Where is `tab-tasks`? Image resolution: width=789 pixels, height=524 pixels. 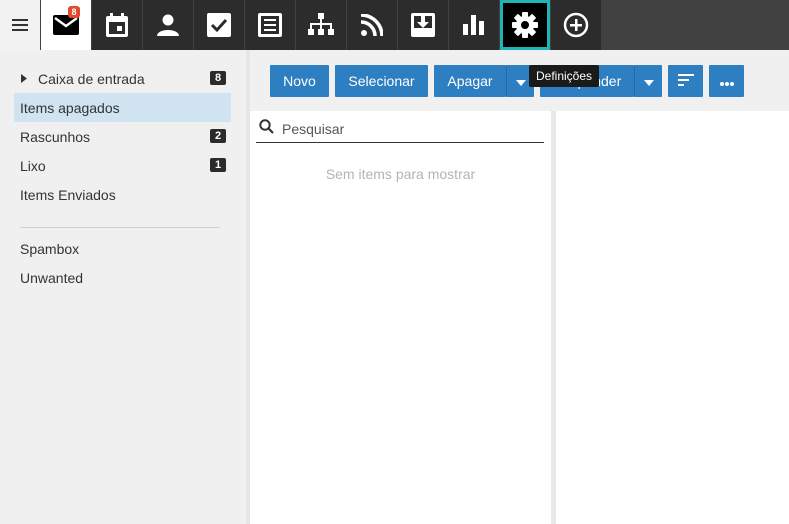 tab-tasks is located at coordinates (219, 25).